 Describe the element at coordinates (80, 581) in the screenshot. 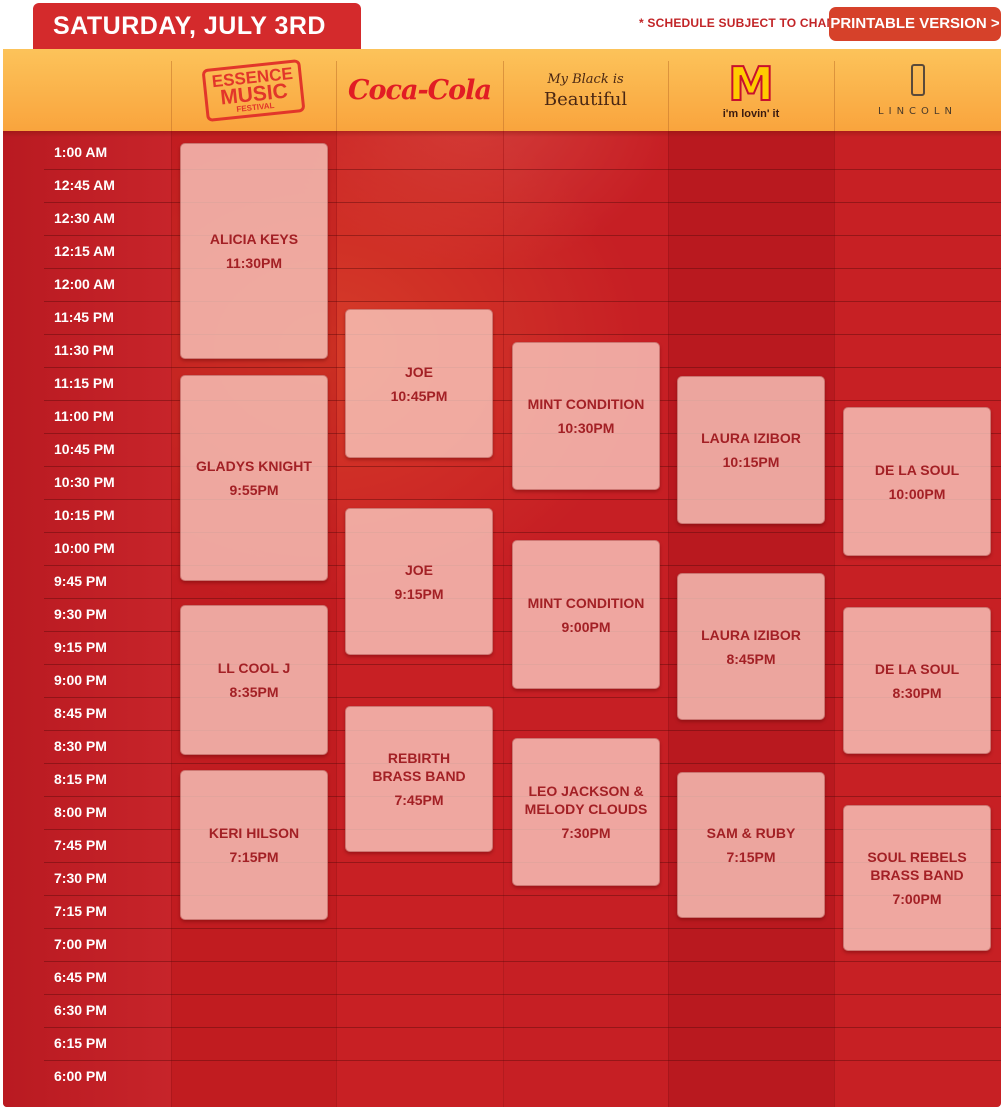

I see `time-label: 9:45 PM` at that location.